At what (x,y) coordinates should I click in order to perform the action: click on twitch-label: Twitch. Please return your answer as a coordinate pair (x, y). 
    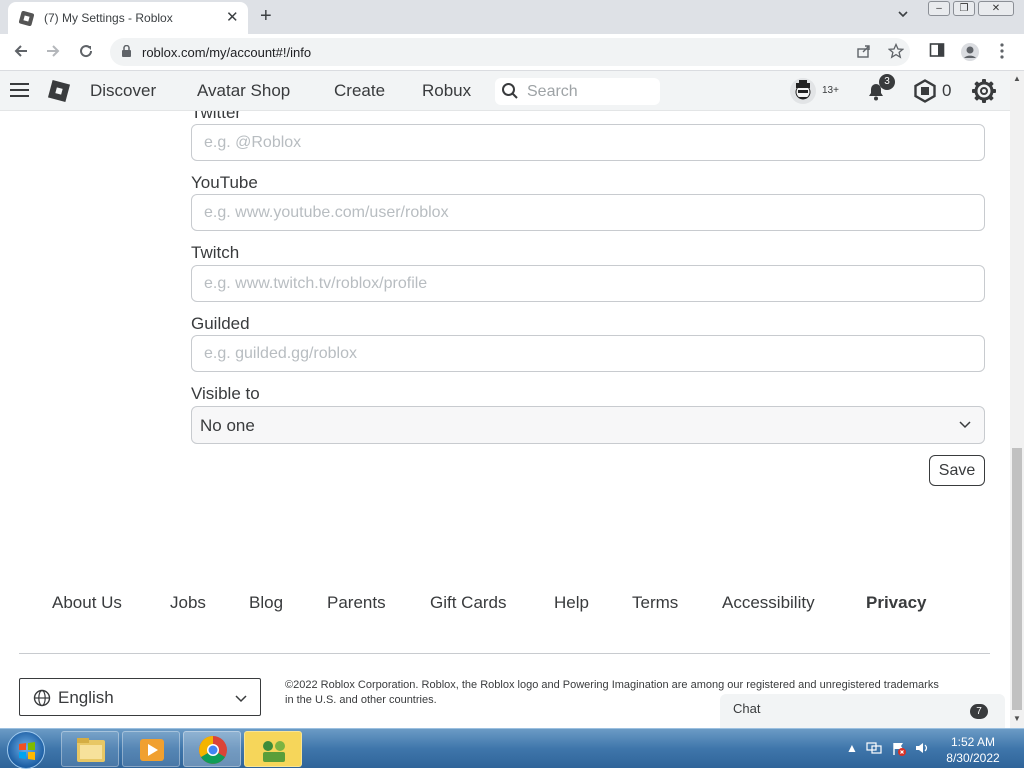
    Looking at the image, I should click on (215, 252).